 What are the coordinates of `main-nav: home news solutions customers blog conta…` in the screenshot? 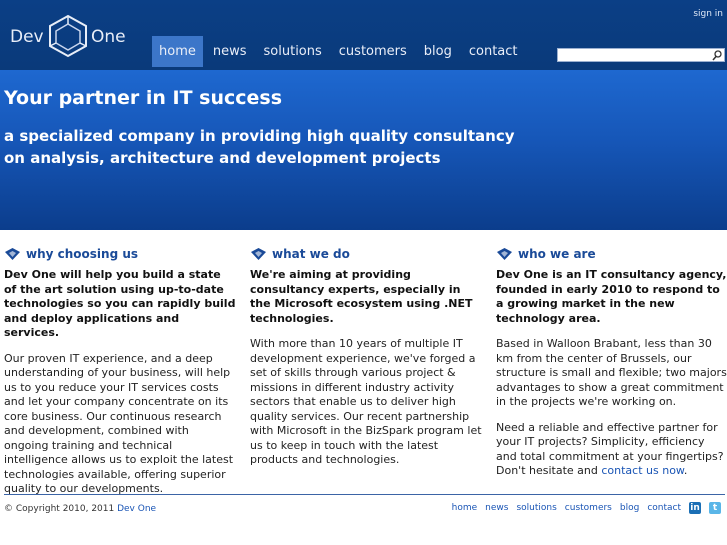 It's located at (340, 51).